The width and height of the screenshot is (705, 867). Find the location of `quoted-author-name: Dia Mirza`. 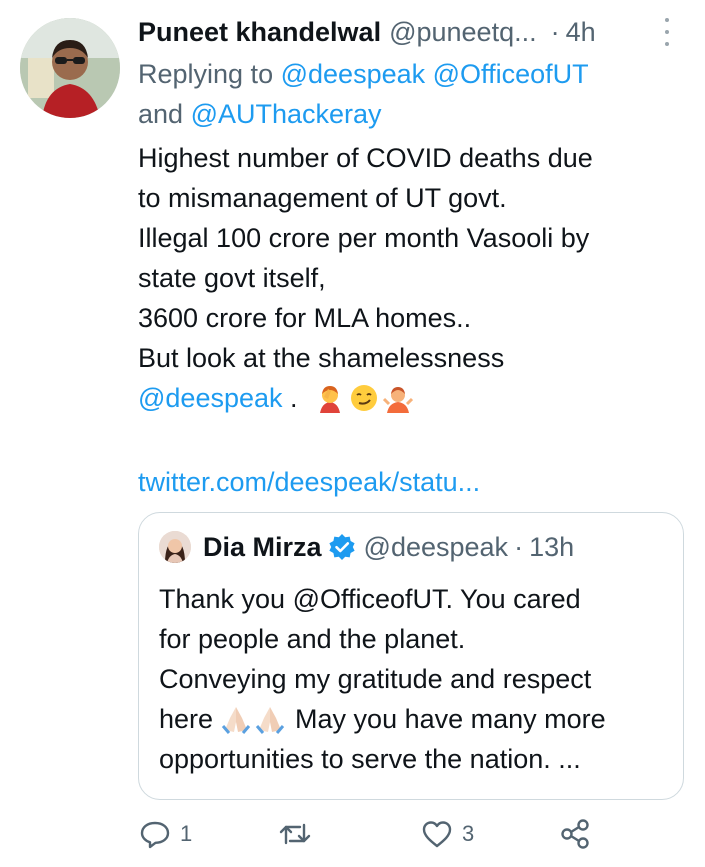

quoted-author-name: Dia Mirza is located at coordinates (262, 546).